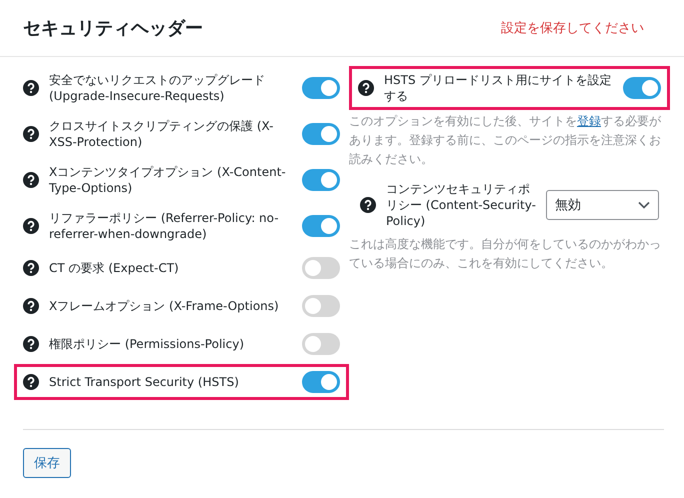 The height and width of the screenshot is (498, 684). I want to click on save-button: 保存, so click(47, 463).